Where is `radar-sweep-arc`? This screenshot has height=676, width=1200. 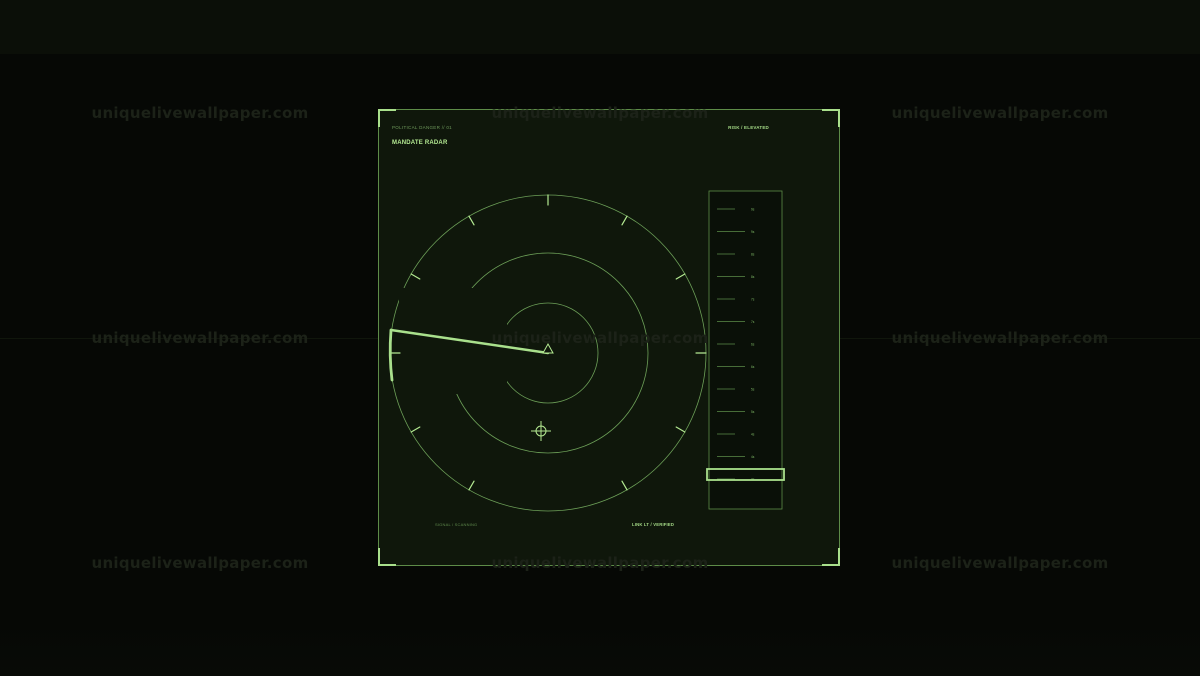 radar-sweep-arc is located at coordinates (391, 355).